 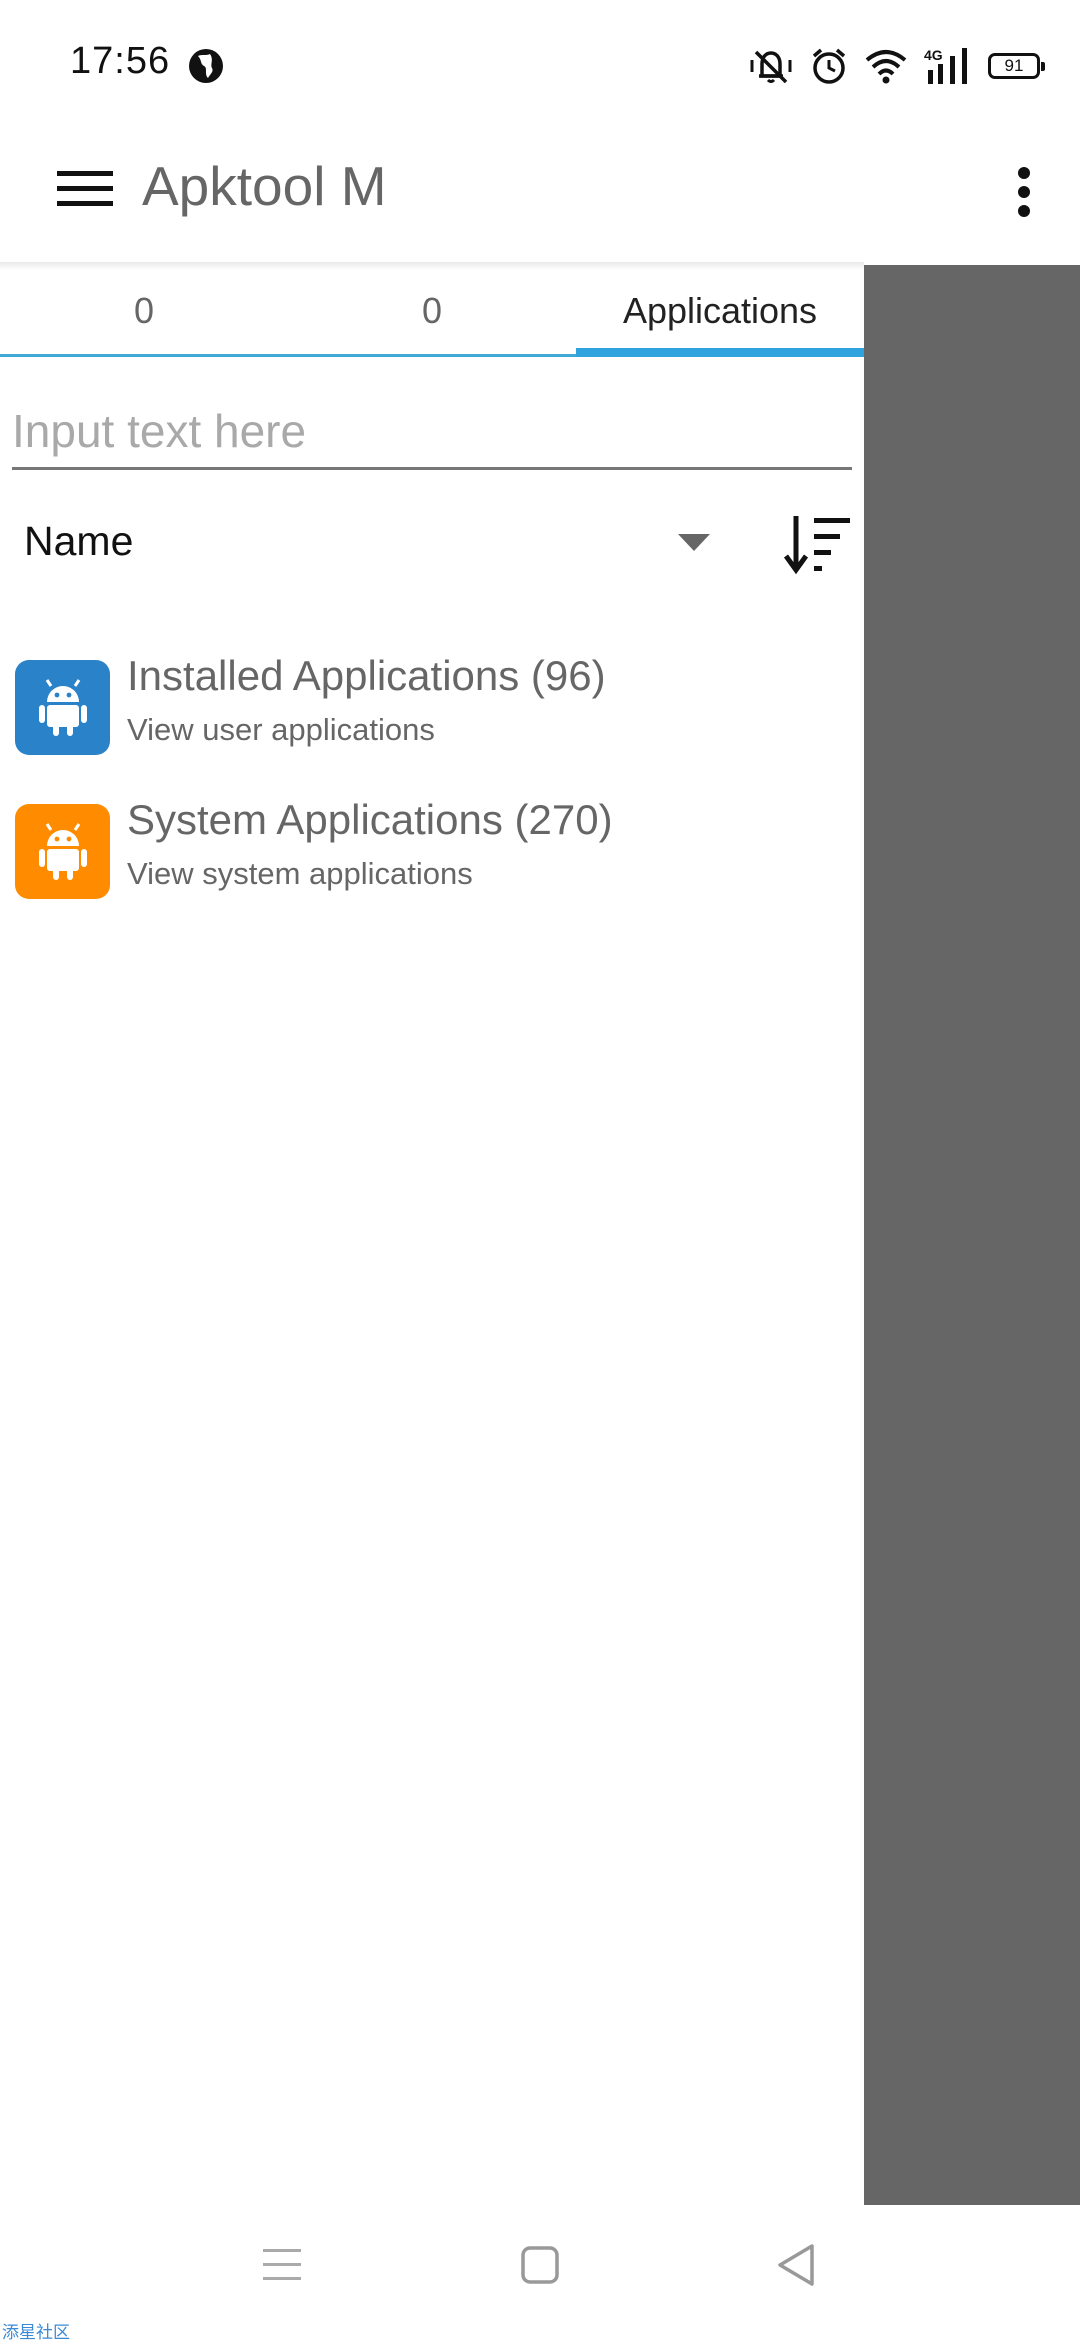 I want to click on app-bar: Apktool M, so click(x=540, y=197).